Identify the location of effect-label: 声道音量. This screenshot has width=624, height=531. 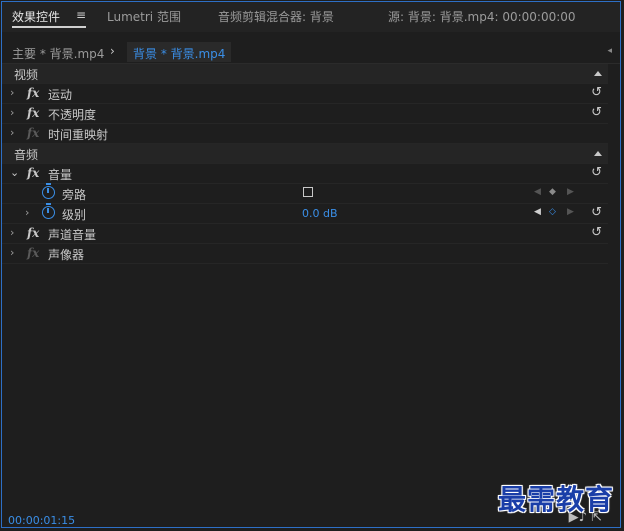
(72, 235).